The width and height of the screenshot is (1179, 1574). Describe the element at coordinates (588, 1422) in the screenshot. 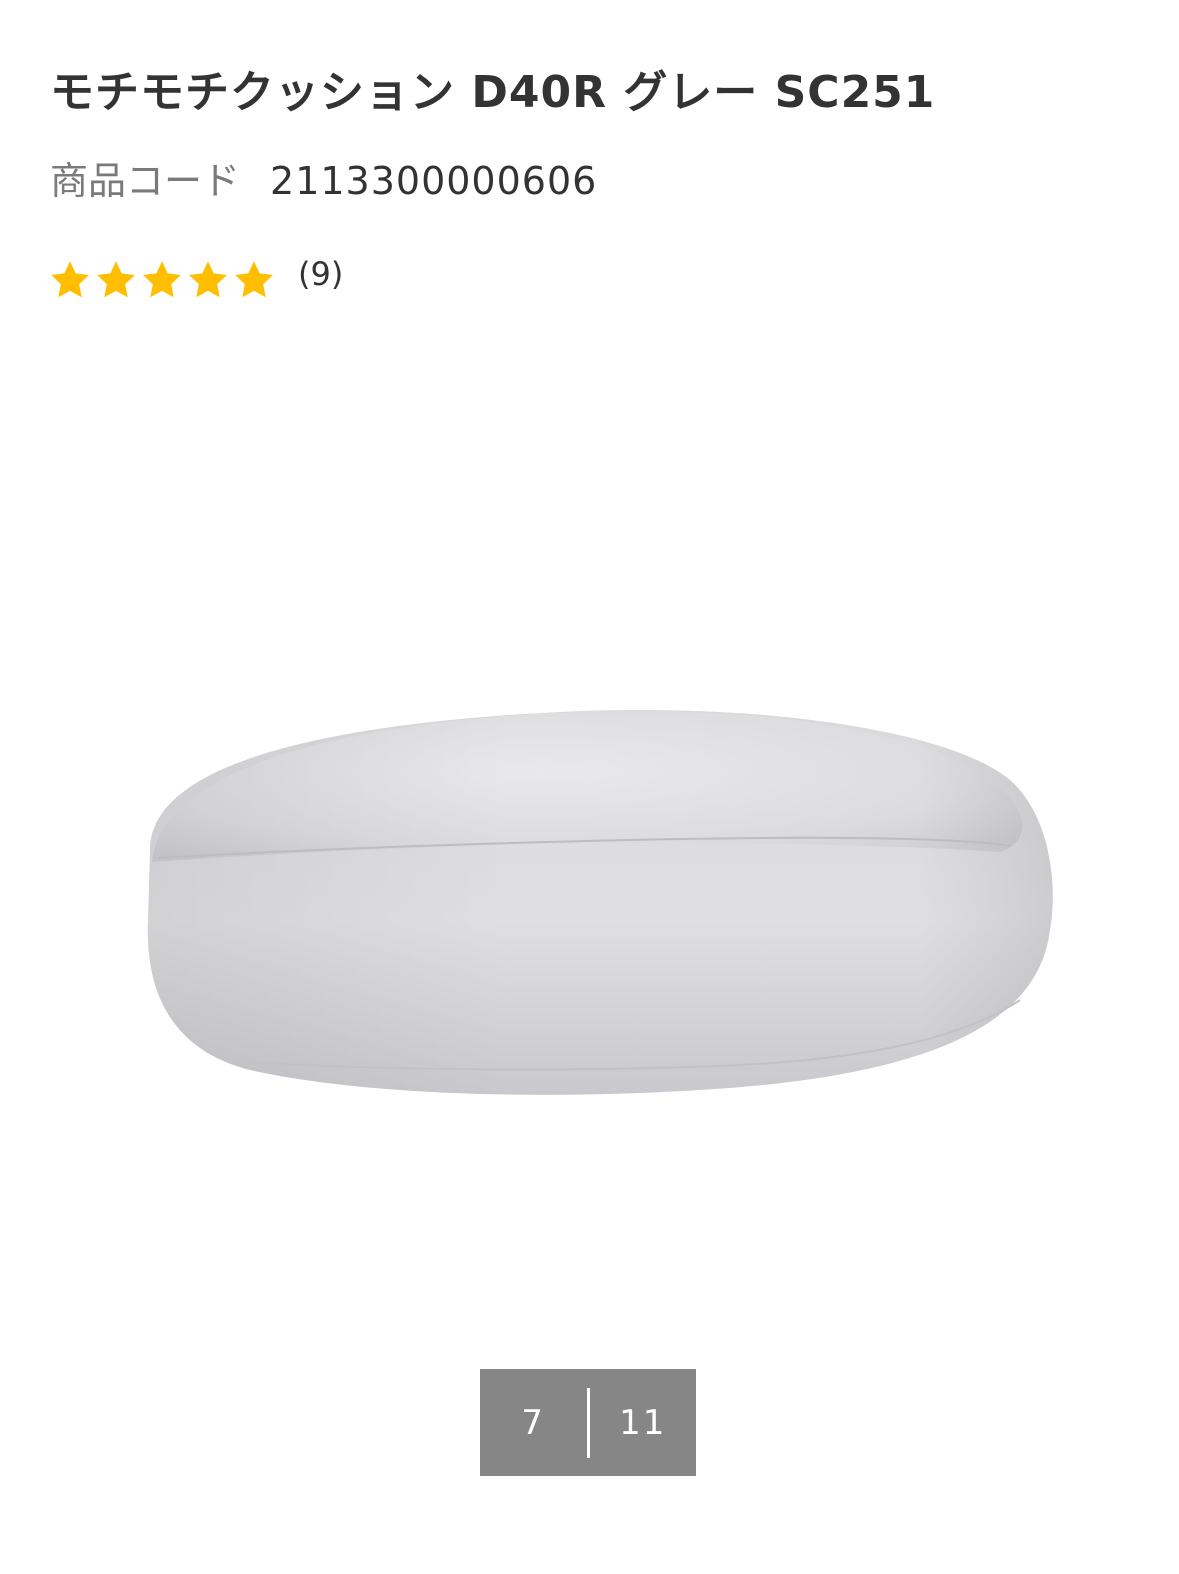

I see `image-pager: 7 11` at that location.